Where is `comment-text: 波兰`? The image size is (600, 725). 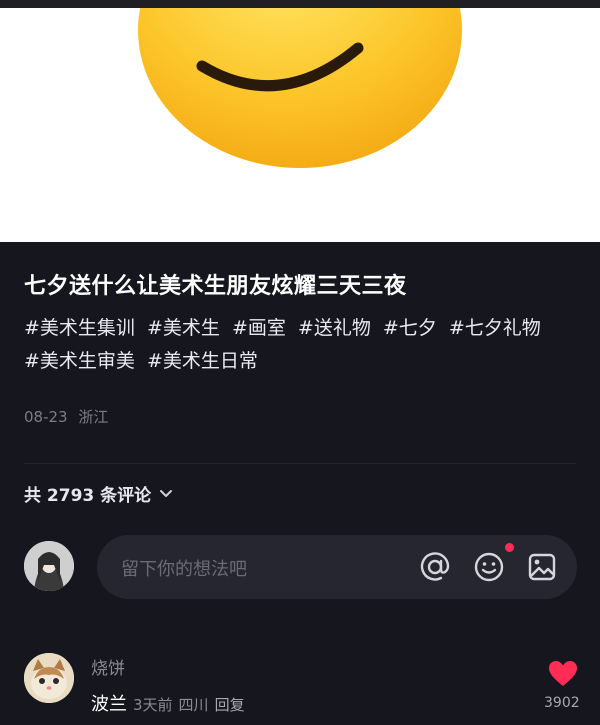
comment-text: 波兰 is located at coordinates (109, 704).